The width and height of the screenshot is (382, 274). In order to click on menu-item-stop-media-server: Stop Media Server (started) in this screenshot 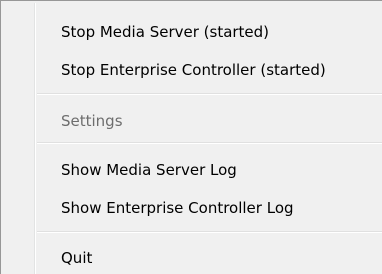, I will do `click(192, 32)`.